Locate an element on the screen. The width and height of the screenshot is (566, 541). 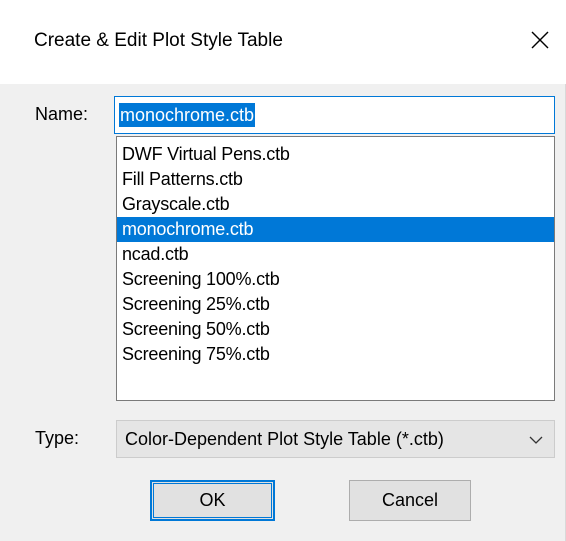
list-item-selected: monochrome.ctb is located at coordinates (335, 229).